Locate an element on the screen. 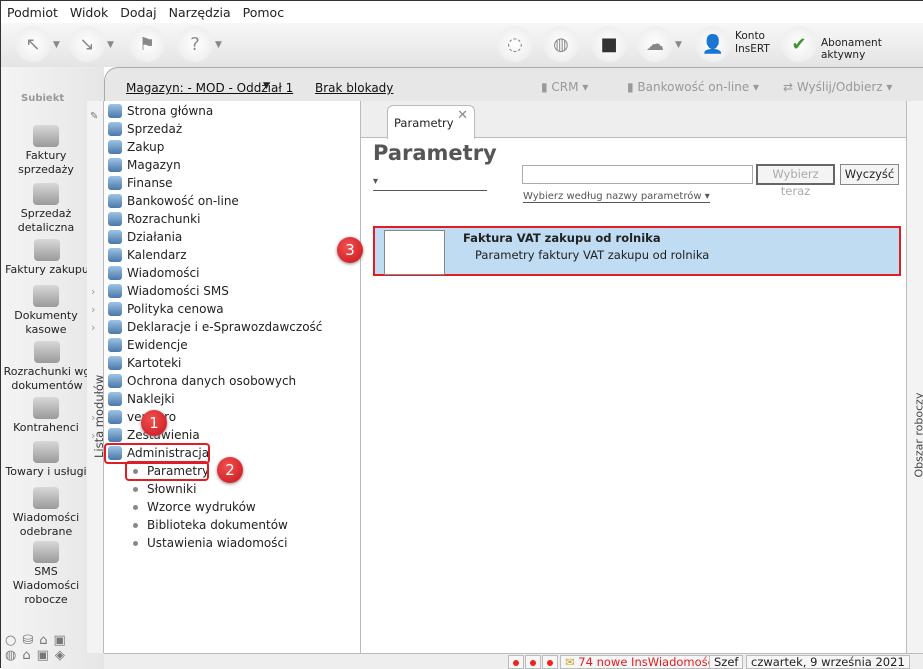  module-settlements: Rozrachunki is located at coordinates (154, 219).